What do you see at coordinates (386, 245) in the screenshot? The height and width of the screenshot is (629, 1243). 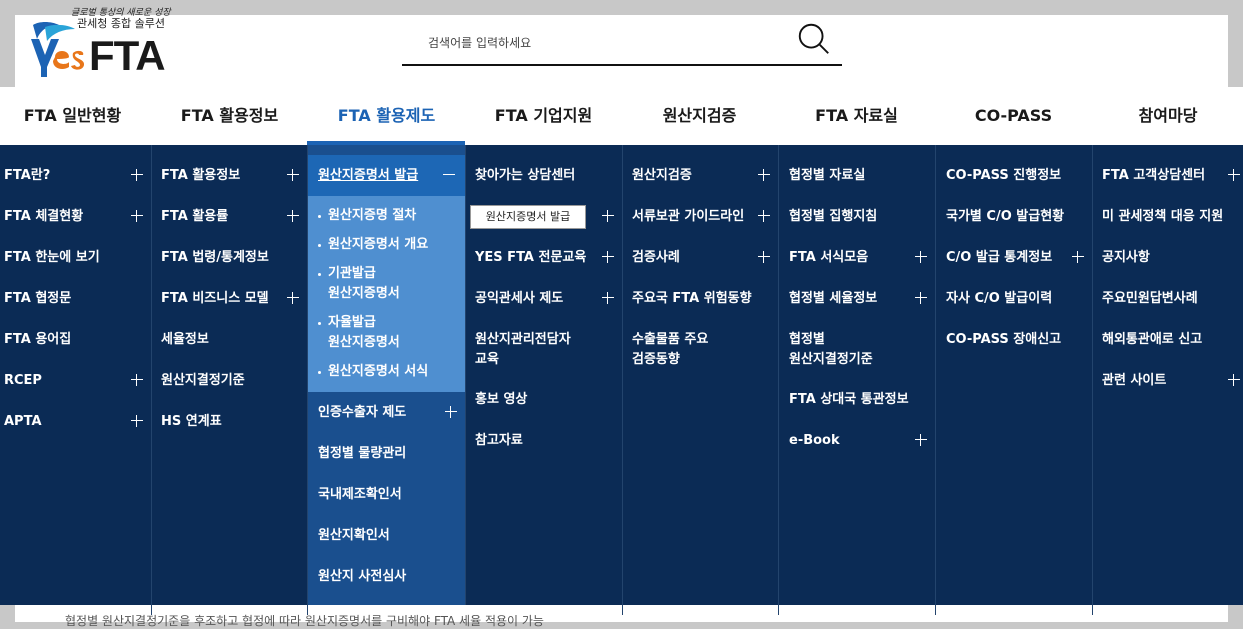 I see `submenu-item: 원산지증명서 개요` at bounding box center [386, 245].